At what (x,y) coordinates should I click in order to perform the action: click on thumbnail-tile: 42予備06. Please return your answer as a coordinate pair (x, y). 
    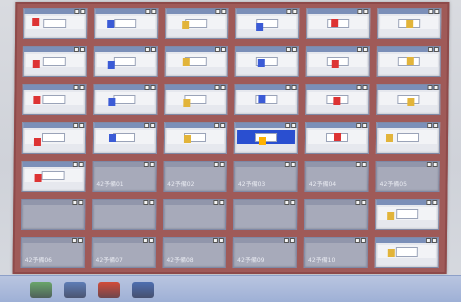
    Looking at the image, I should click on (52, 252).